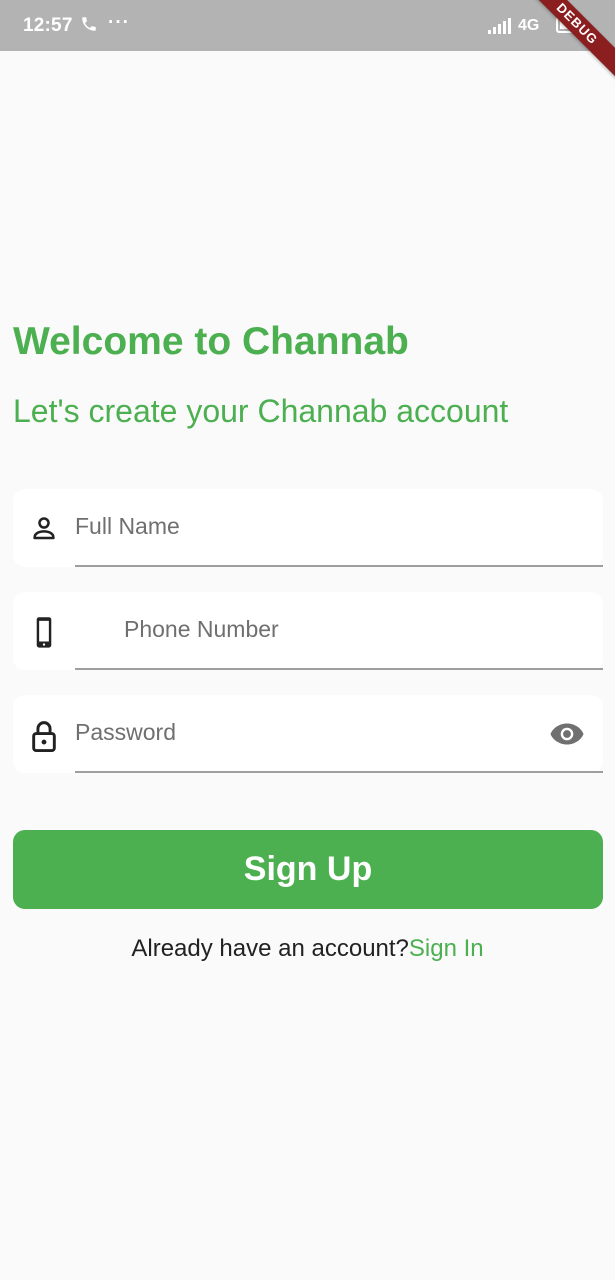 The image size is (615, 1280). Describe the element at coordinates (127, 526) in the screenshot. I see `full-name-placeholder: Full Name` at that location.